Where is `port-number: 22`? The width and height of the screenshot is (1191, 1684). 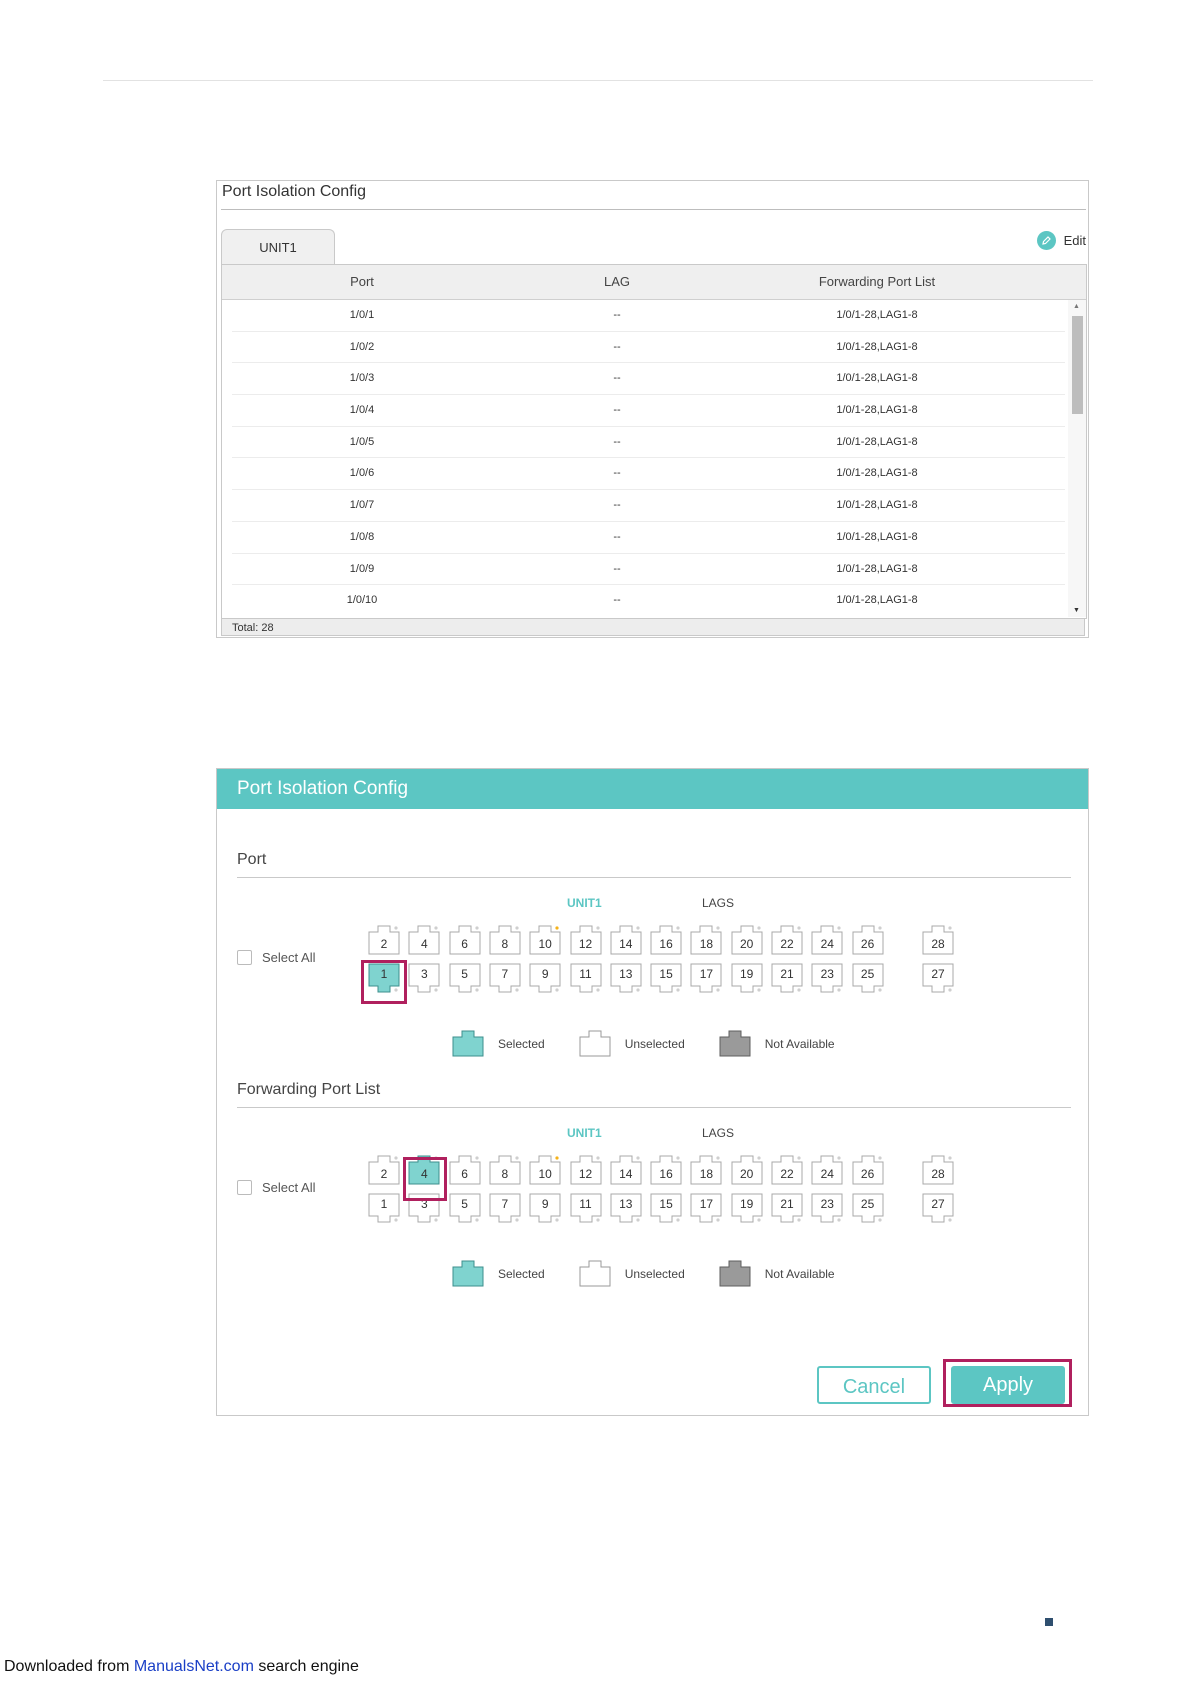
port-number: 22 is located at coordinates (787, 944).